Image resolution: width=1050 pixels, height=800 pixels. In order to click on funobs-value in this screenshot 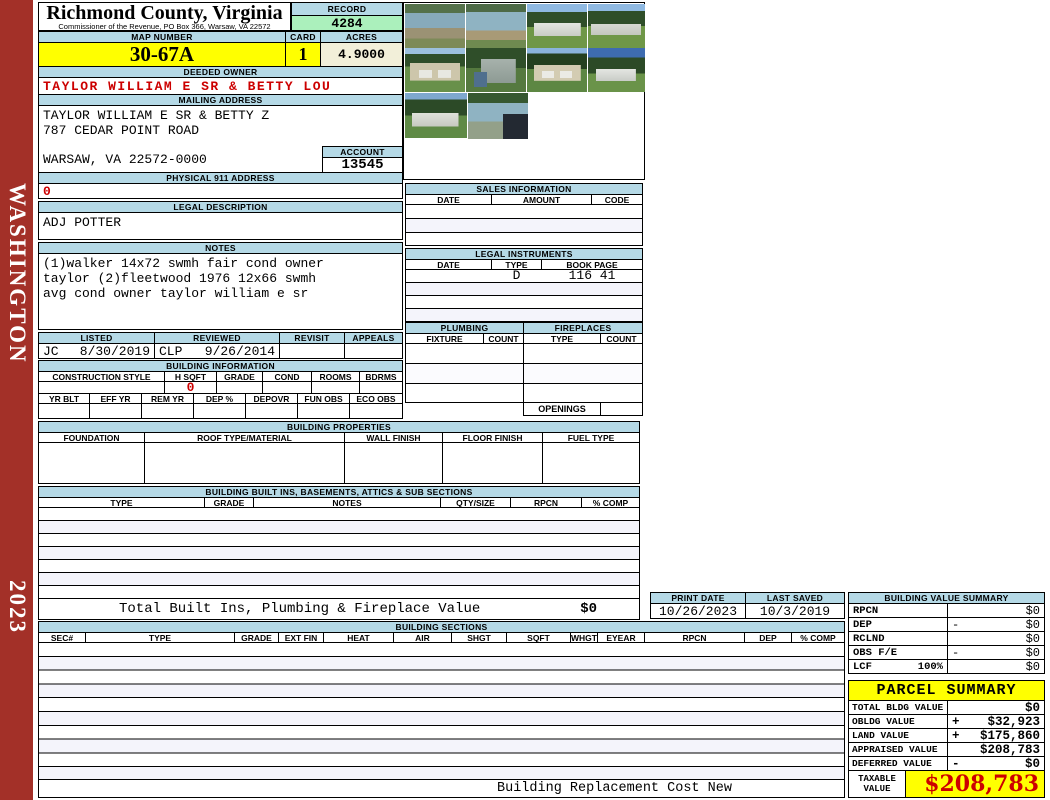, I will do `click(323, 411)`.